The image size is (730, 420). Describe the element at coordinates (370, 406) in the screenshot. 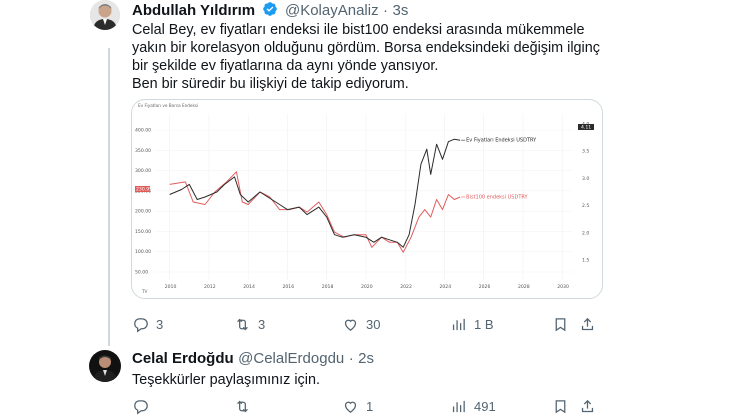

I see `like-count: 1` at that location.